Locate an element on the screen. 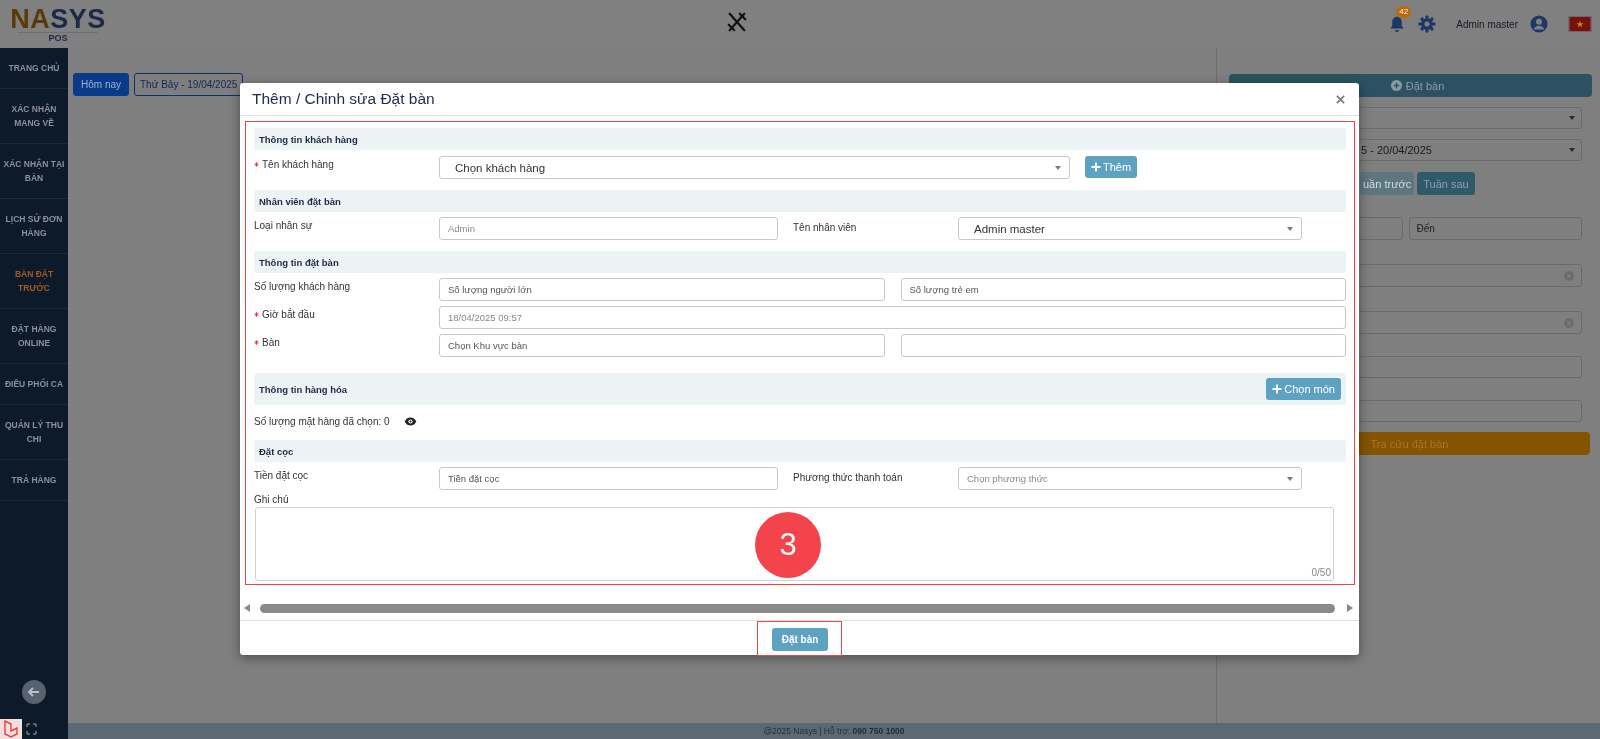  dialog-title: Thêm / Chỉnh sửa Đặt bàn is located at coordinates (343, 99).